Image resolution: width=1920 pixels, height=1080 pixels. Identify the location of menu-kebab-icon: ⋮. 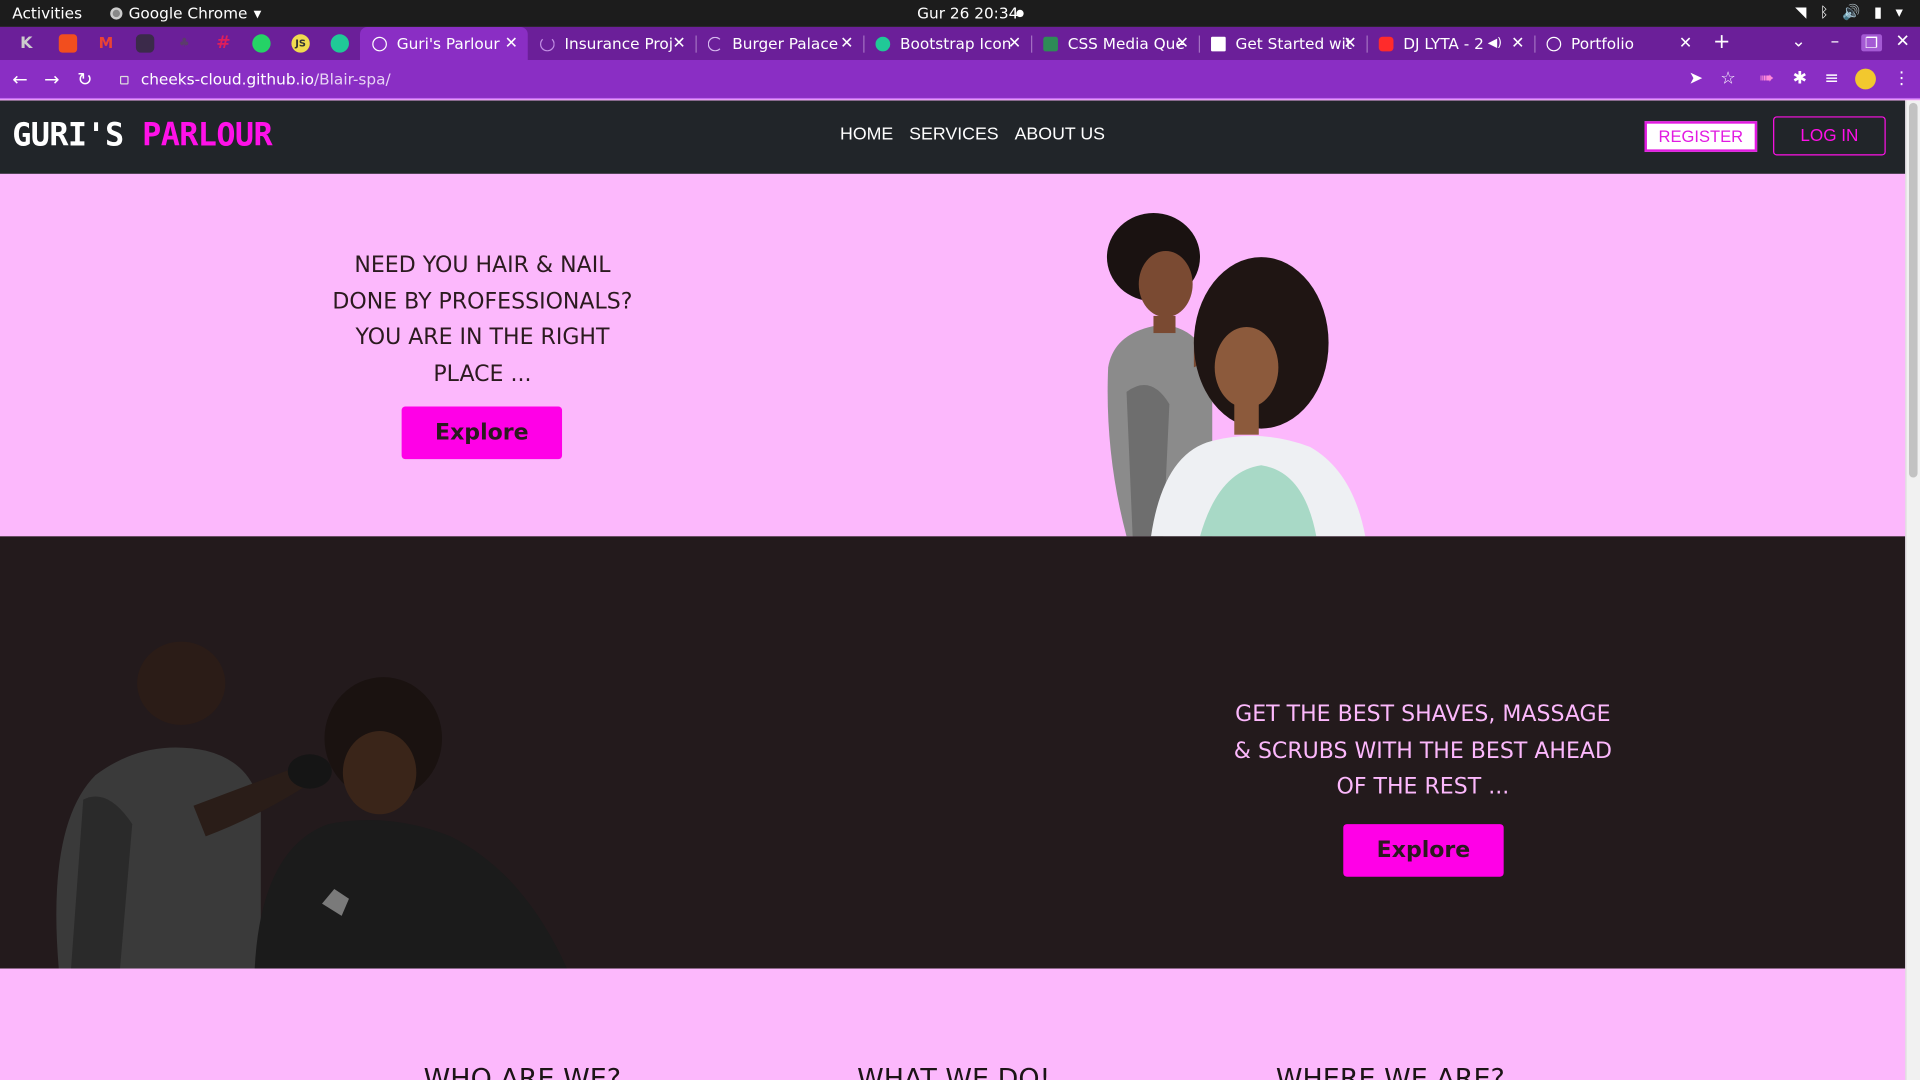
(1901, 79).